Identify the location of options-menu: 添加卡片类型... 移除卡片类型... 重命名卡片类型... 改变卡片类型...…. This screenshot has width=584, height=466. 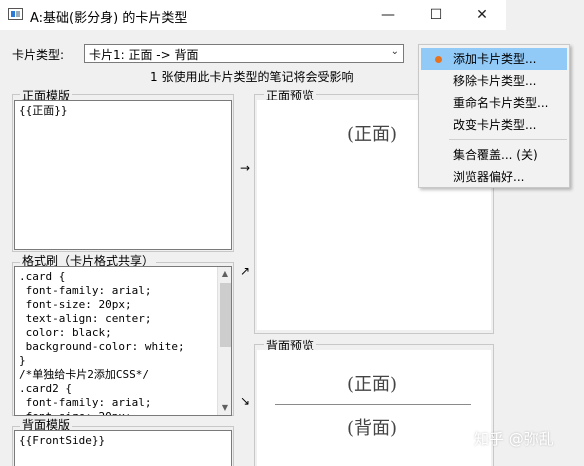
(494, 116).